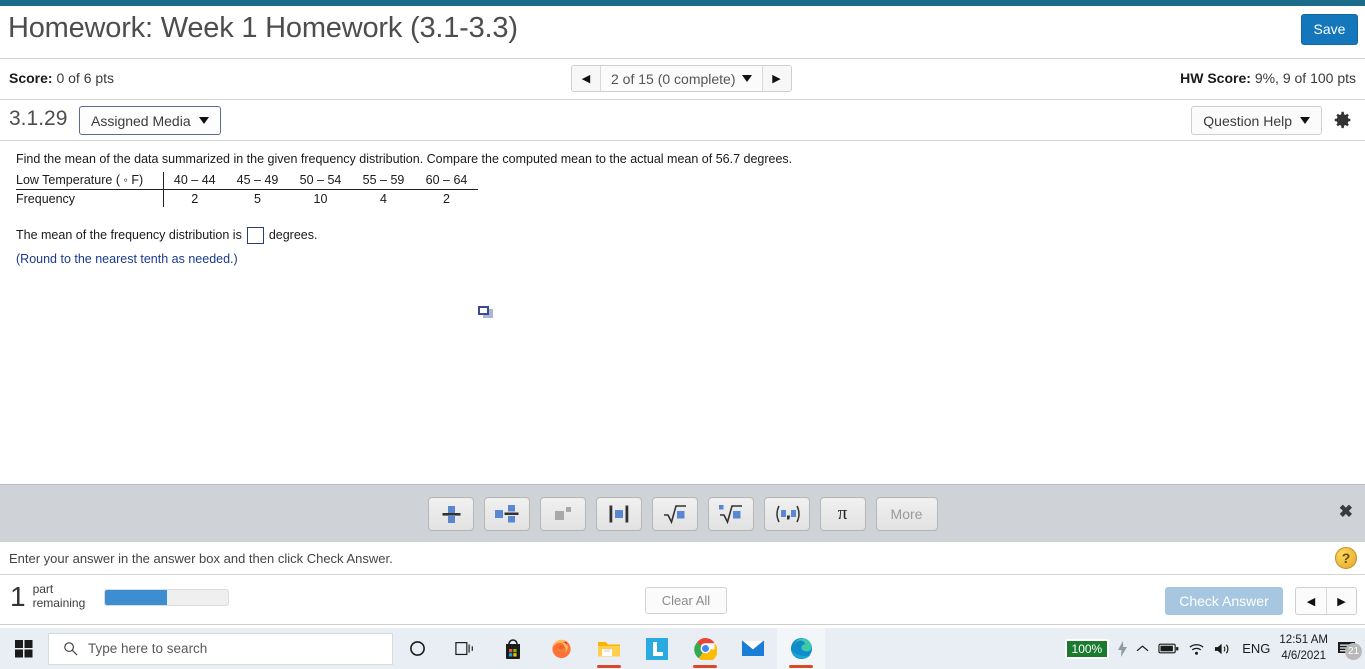  Describe the element at coordinates (71, 649) in the screenshot. I see `search-icon` at that location.